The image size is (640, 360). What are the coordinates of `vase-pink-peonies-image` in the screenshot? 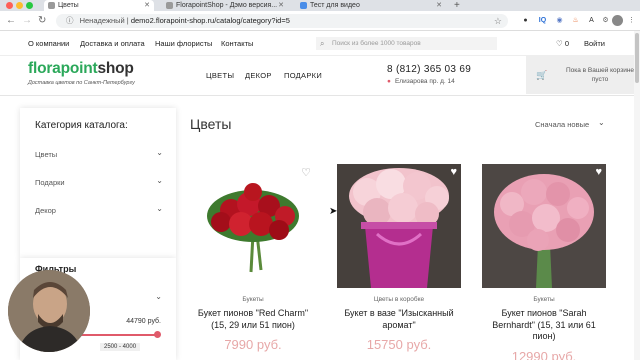 It's located at (399, 226).